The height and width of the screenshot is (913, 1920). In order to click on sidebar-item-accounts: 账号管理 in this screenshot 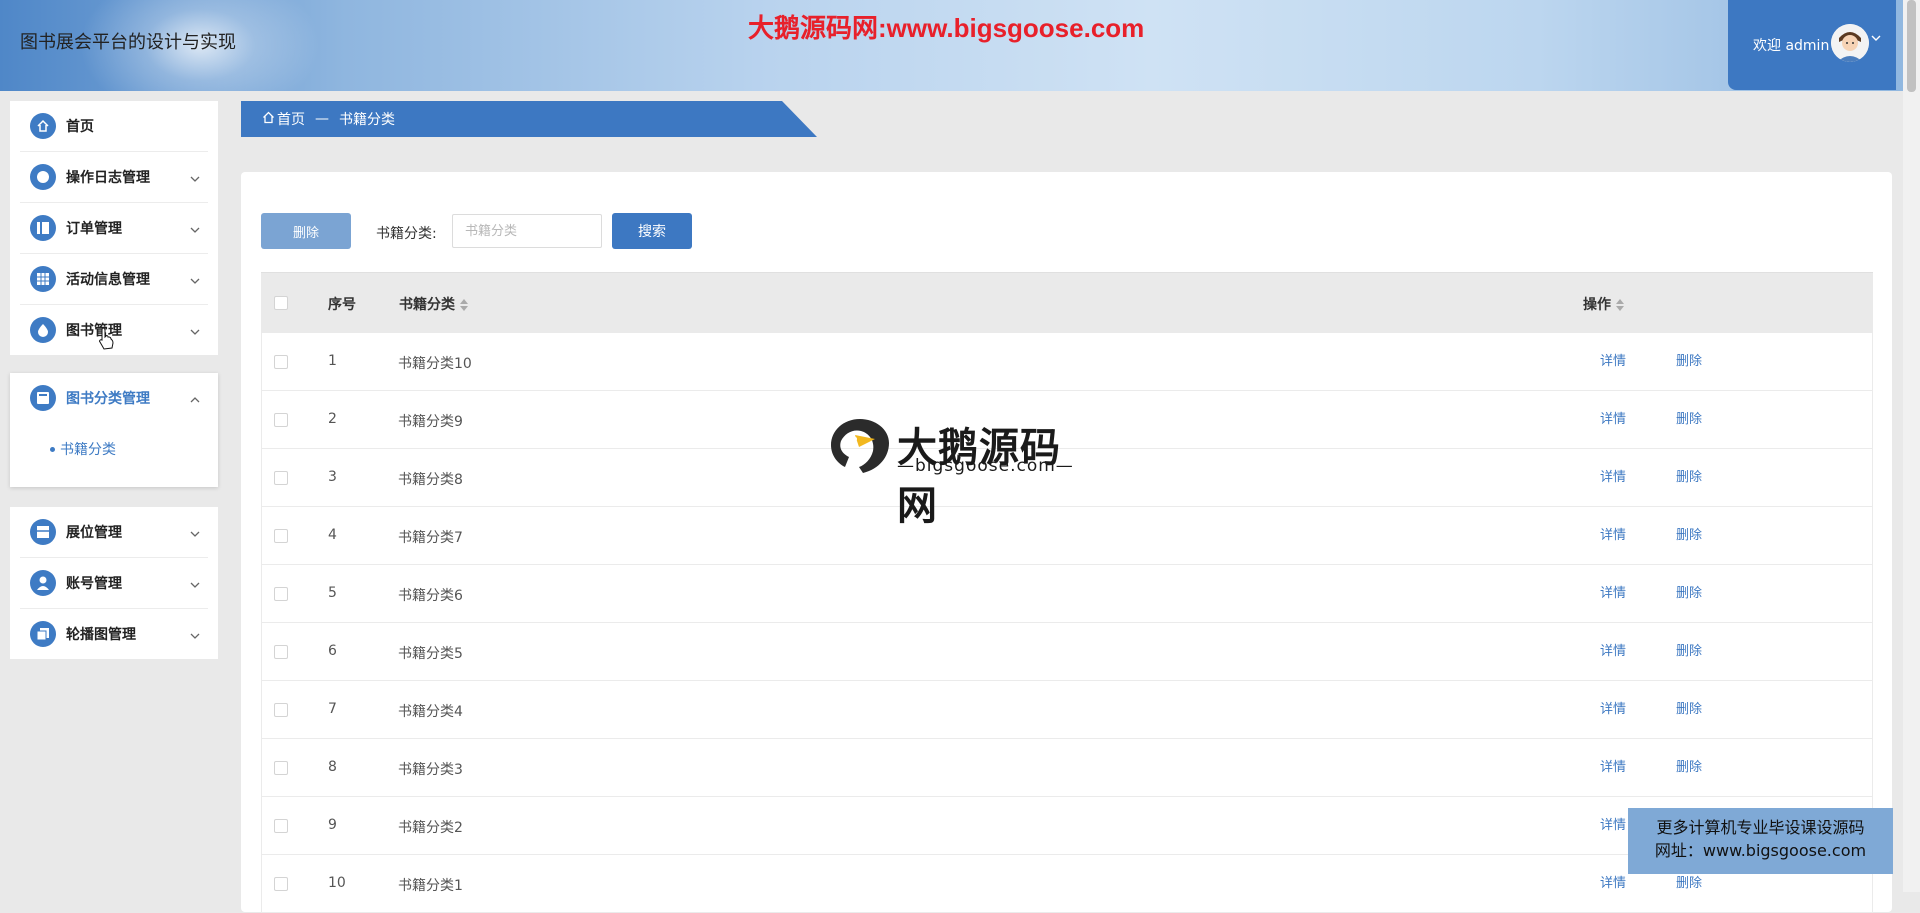, I will do `click(114, 583)`.